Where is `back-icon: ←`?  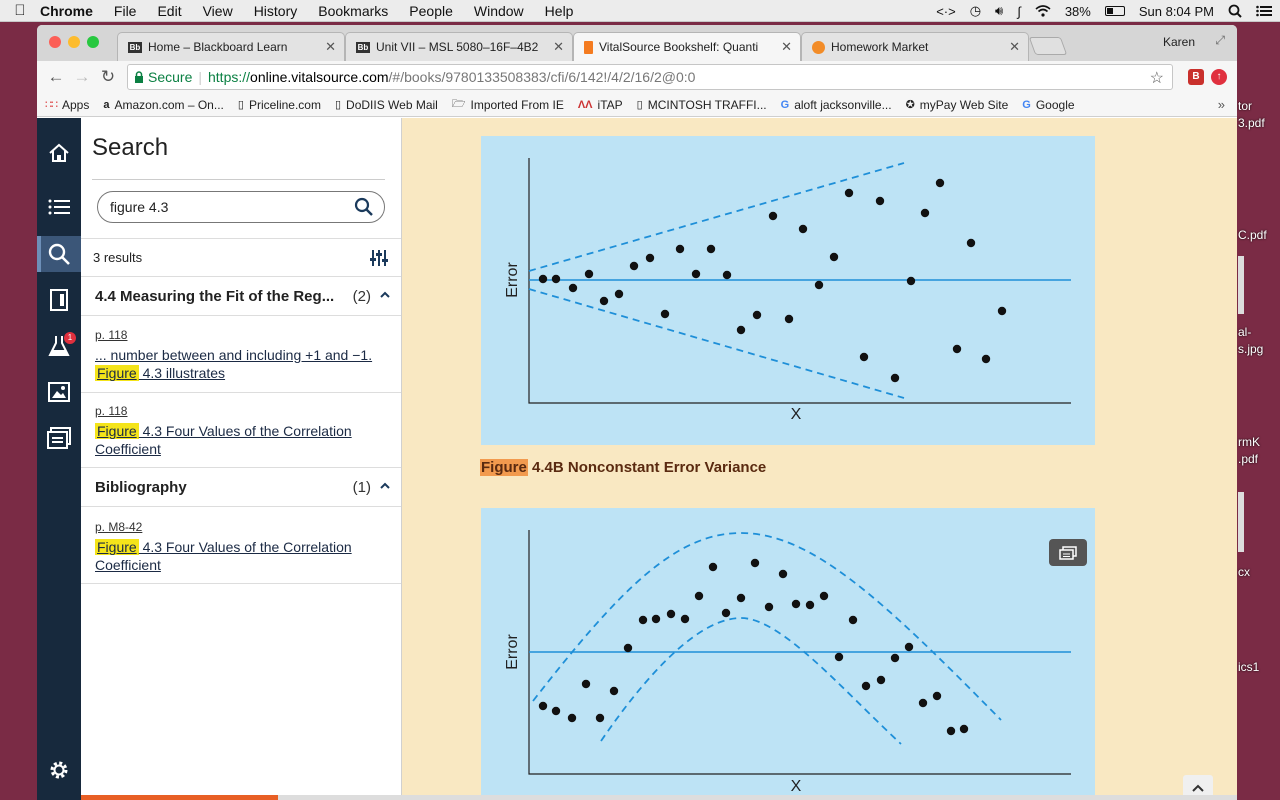 back-icon: ← is located at coordinates (56, 77).